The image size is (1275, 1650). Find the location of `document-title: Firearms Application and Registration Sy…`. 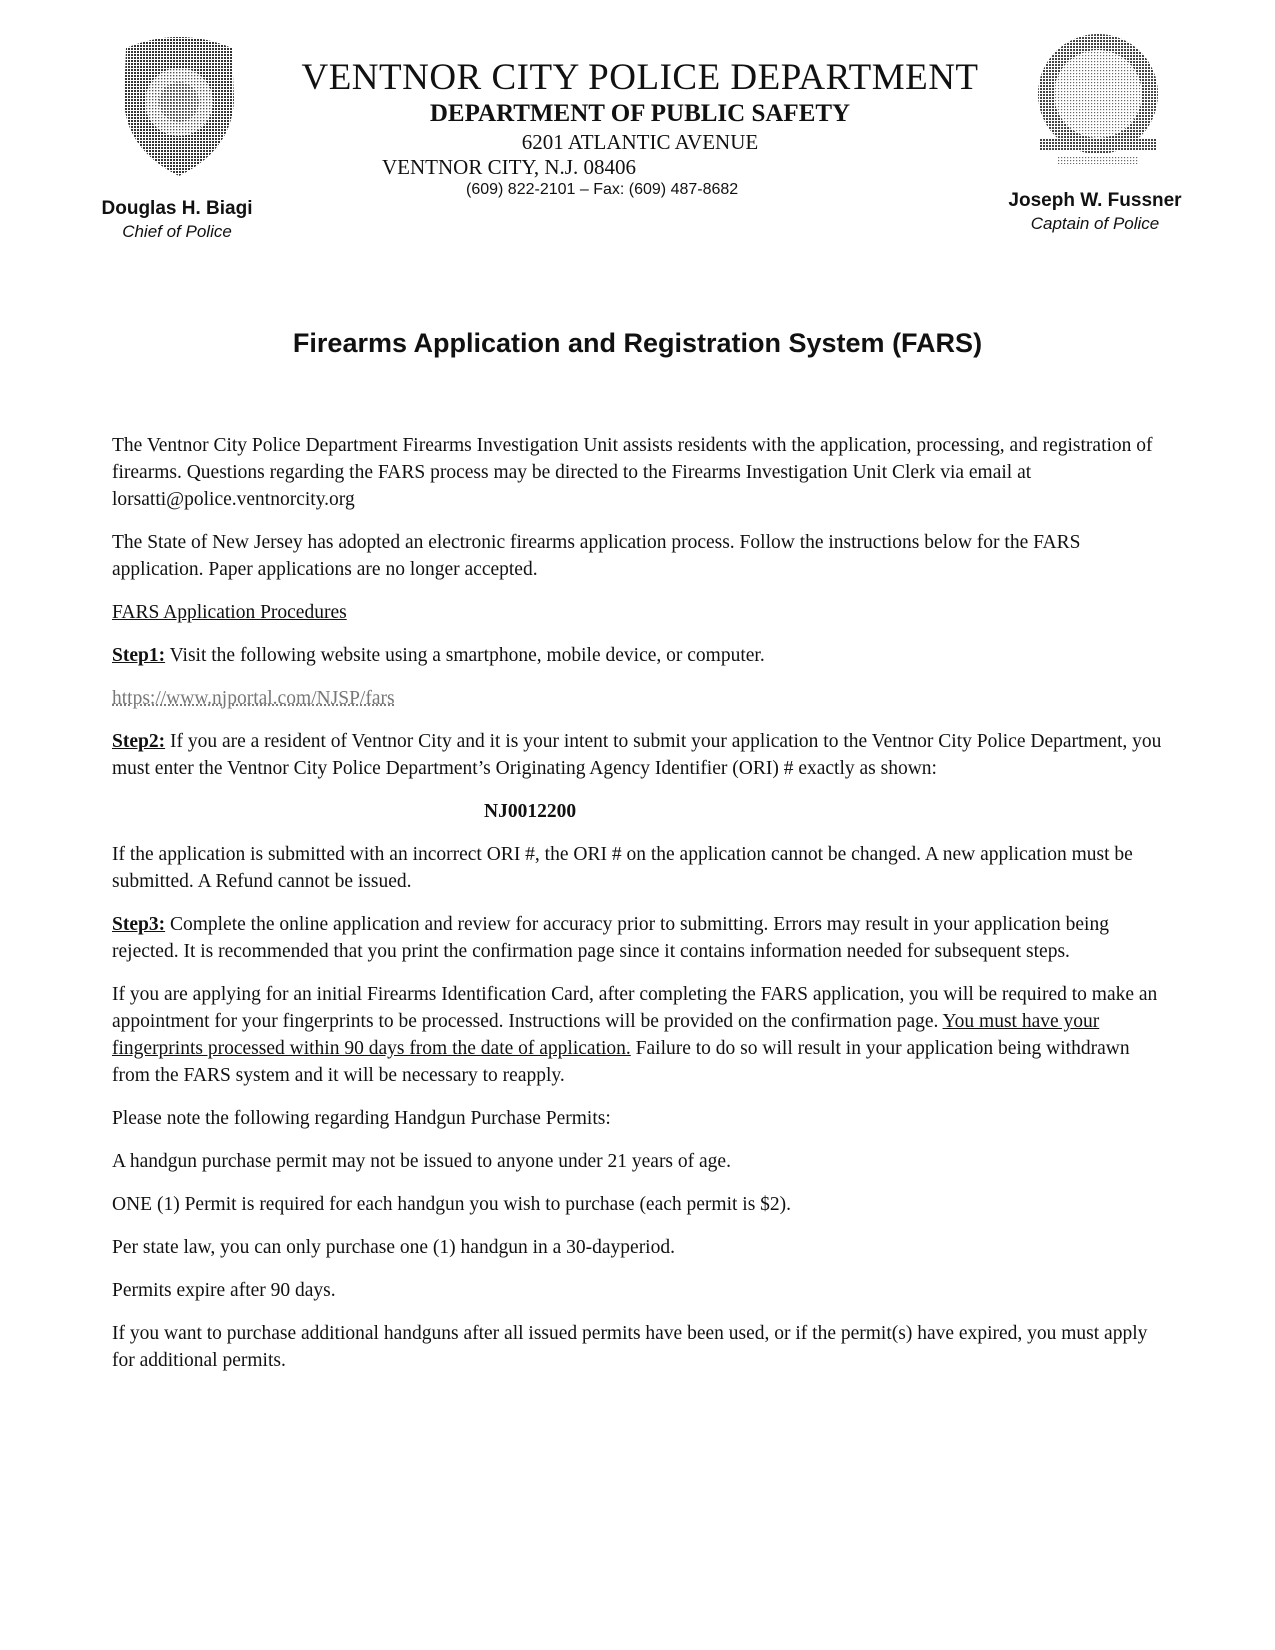

document-title: Firearms Application and Registration Sy… is located at coordinates (637, 343).